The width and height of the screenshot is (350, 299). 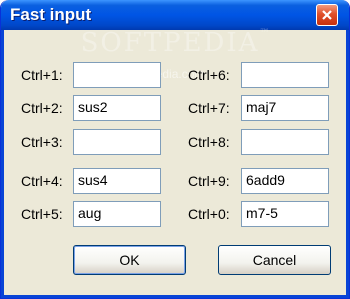 What do you see at coordinates (42, 181) in the screenshot?
I see `ctrl4-label: Ctrl+4:` at bounding box center [42, 181].